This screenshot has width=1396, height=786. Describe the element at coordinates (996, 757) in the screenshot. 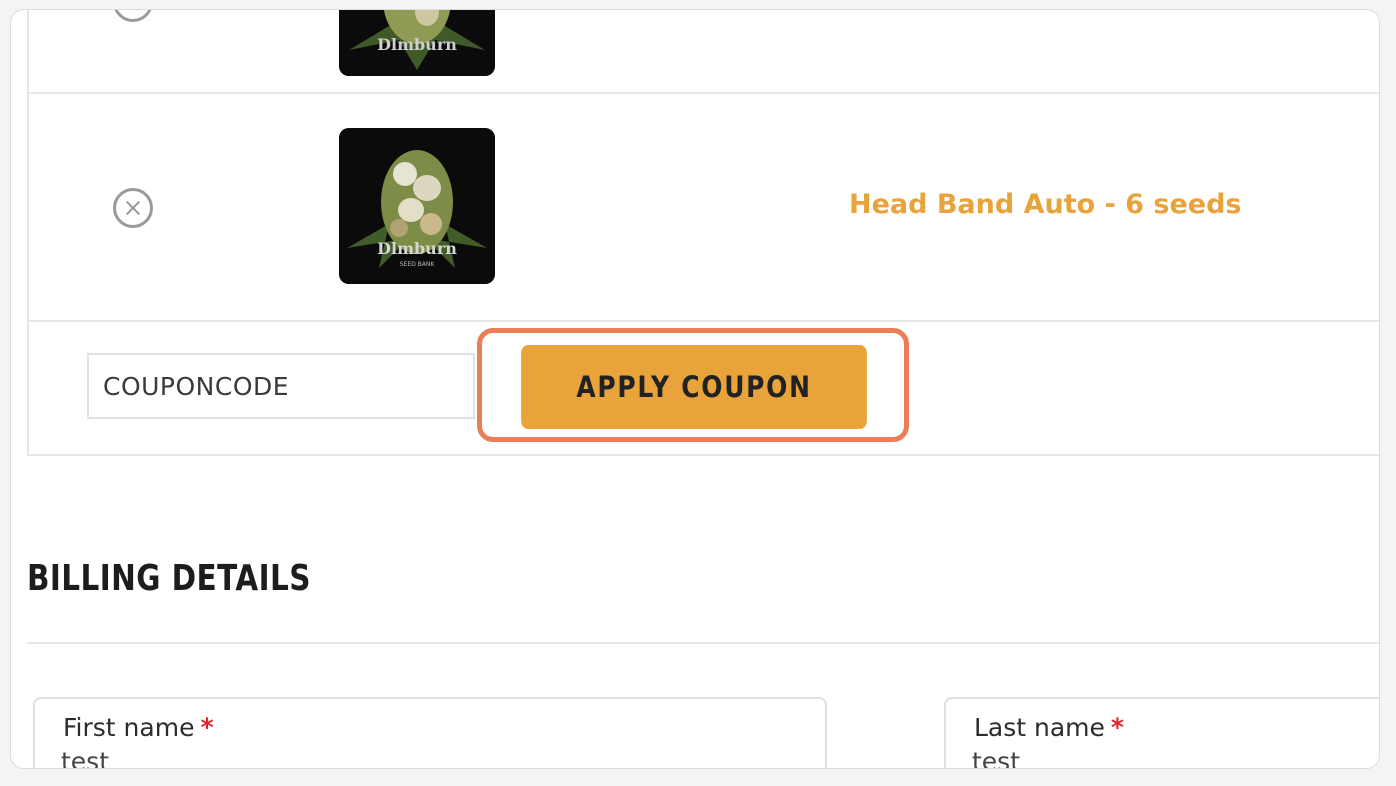

I see `last-name-value: test` at that location.